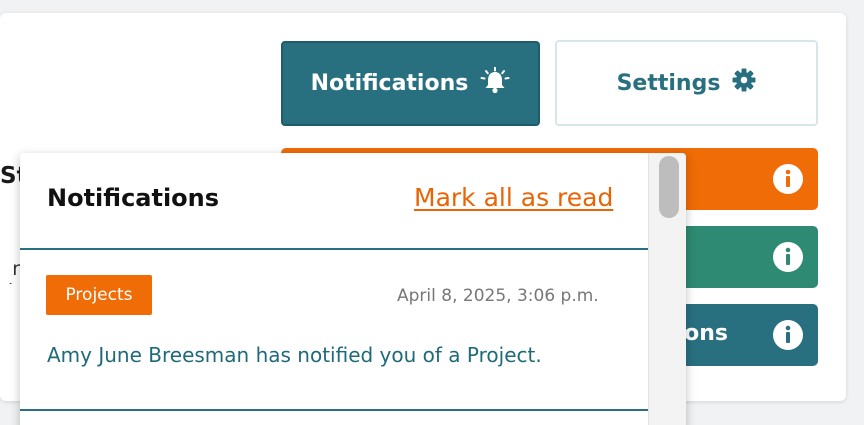 The height and width of the screenshot is (425, 864). I want to click on category-badge: Projects, so click(99, 295).